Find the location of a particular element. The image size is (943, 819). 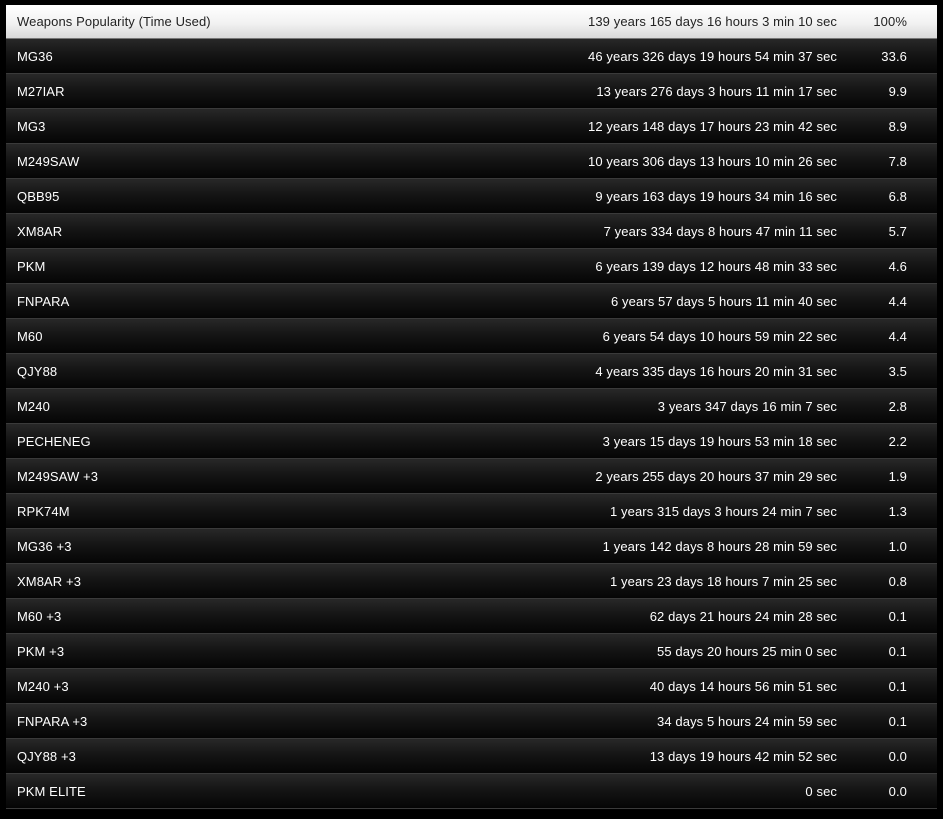

weapon-name: M27IAR is located at coordinates (41, 91).